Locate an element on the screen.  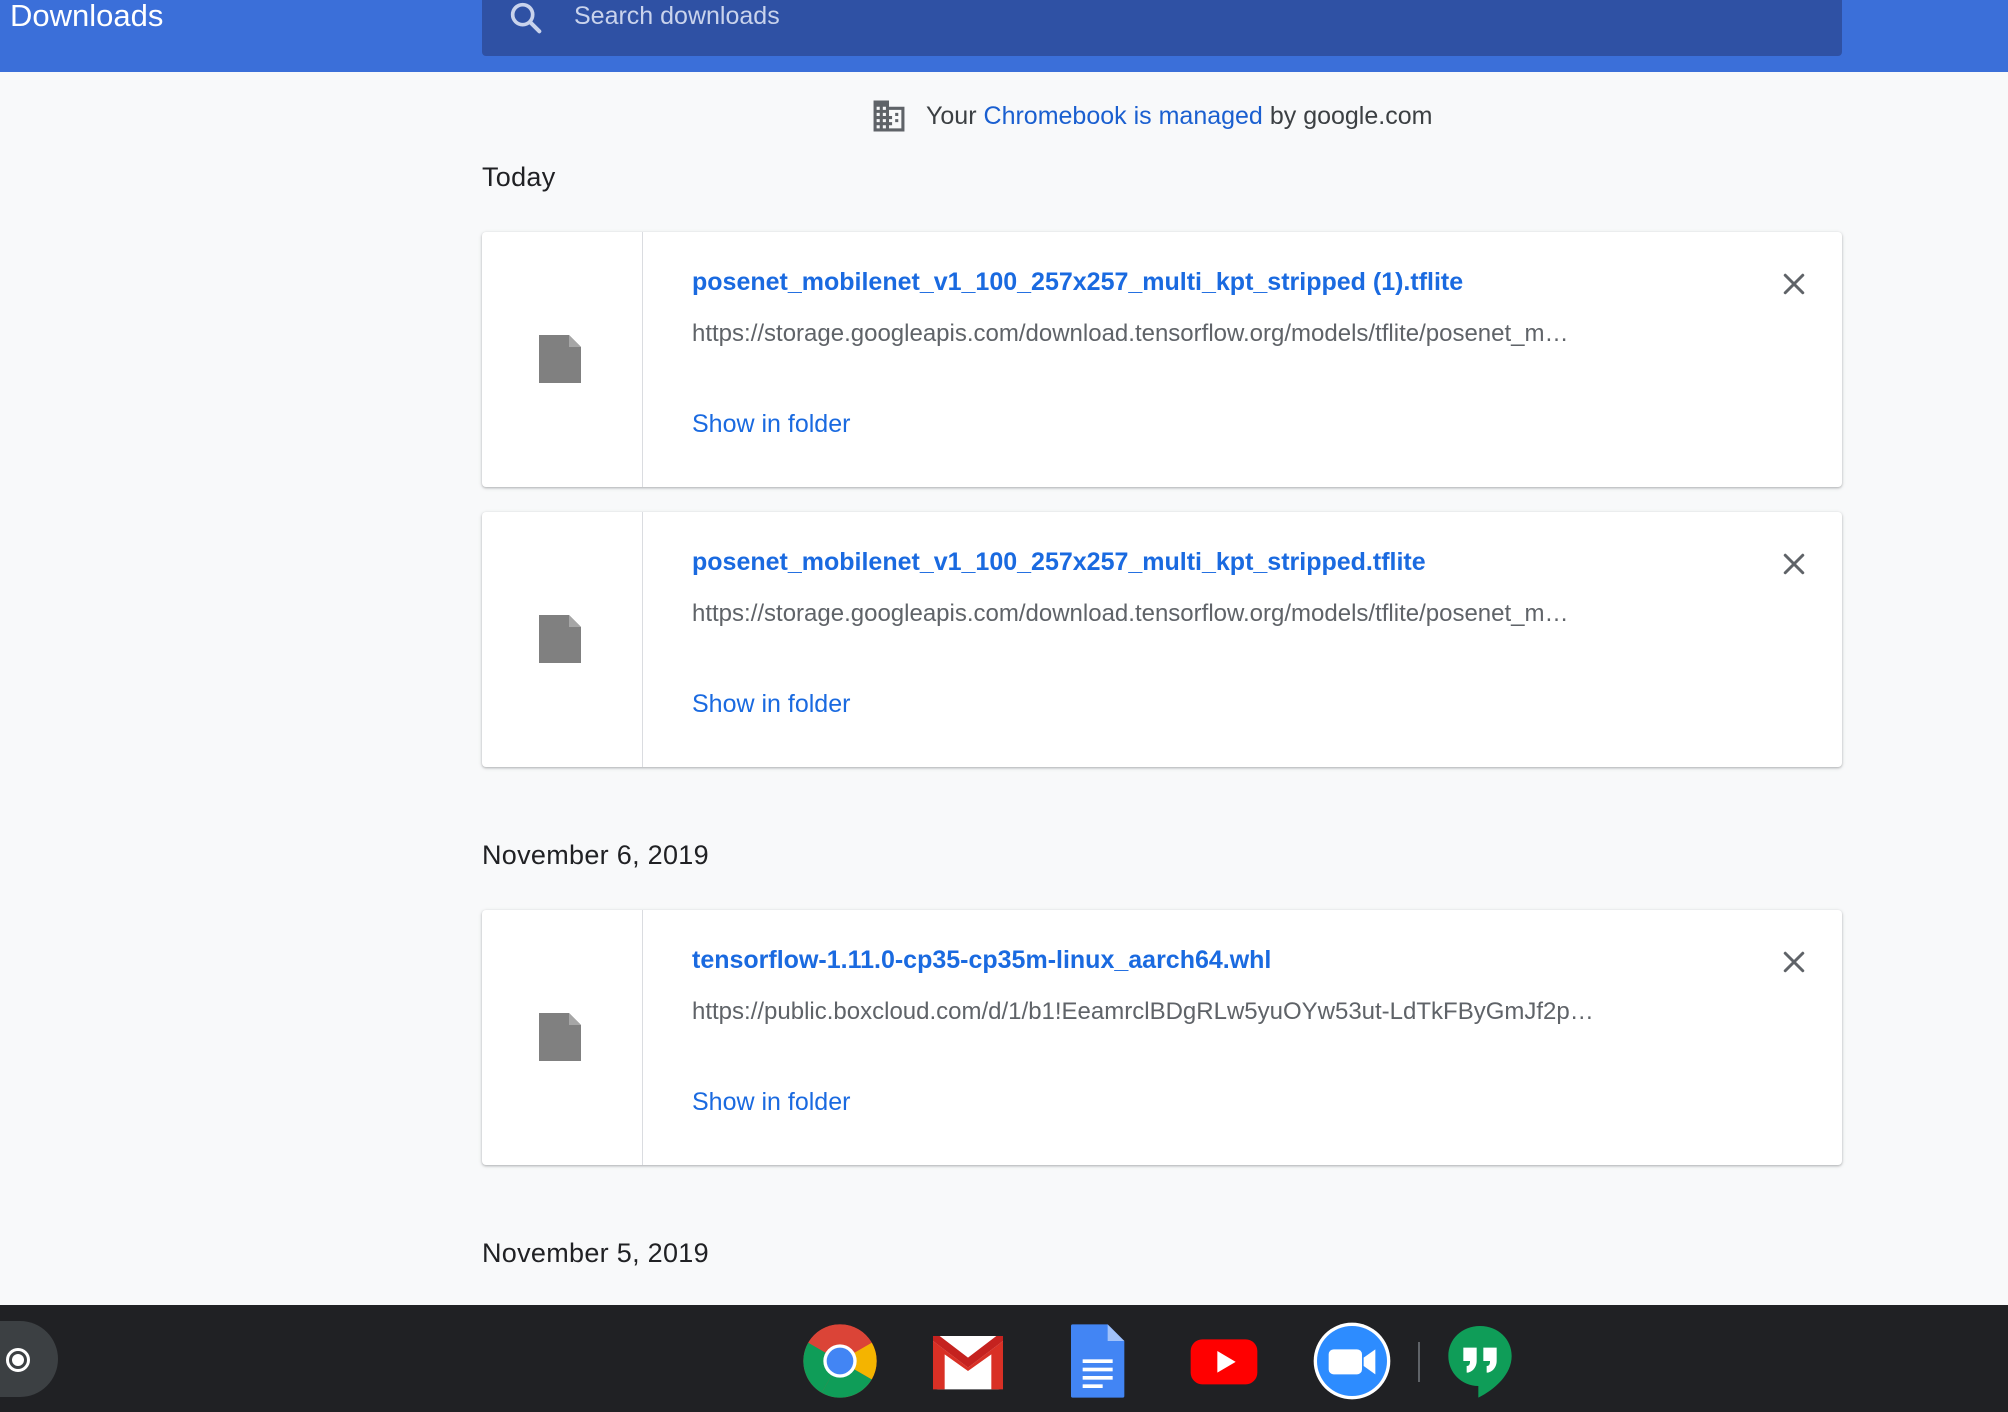
search-icon is located at coordinates (526, 19).